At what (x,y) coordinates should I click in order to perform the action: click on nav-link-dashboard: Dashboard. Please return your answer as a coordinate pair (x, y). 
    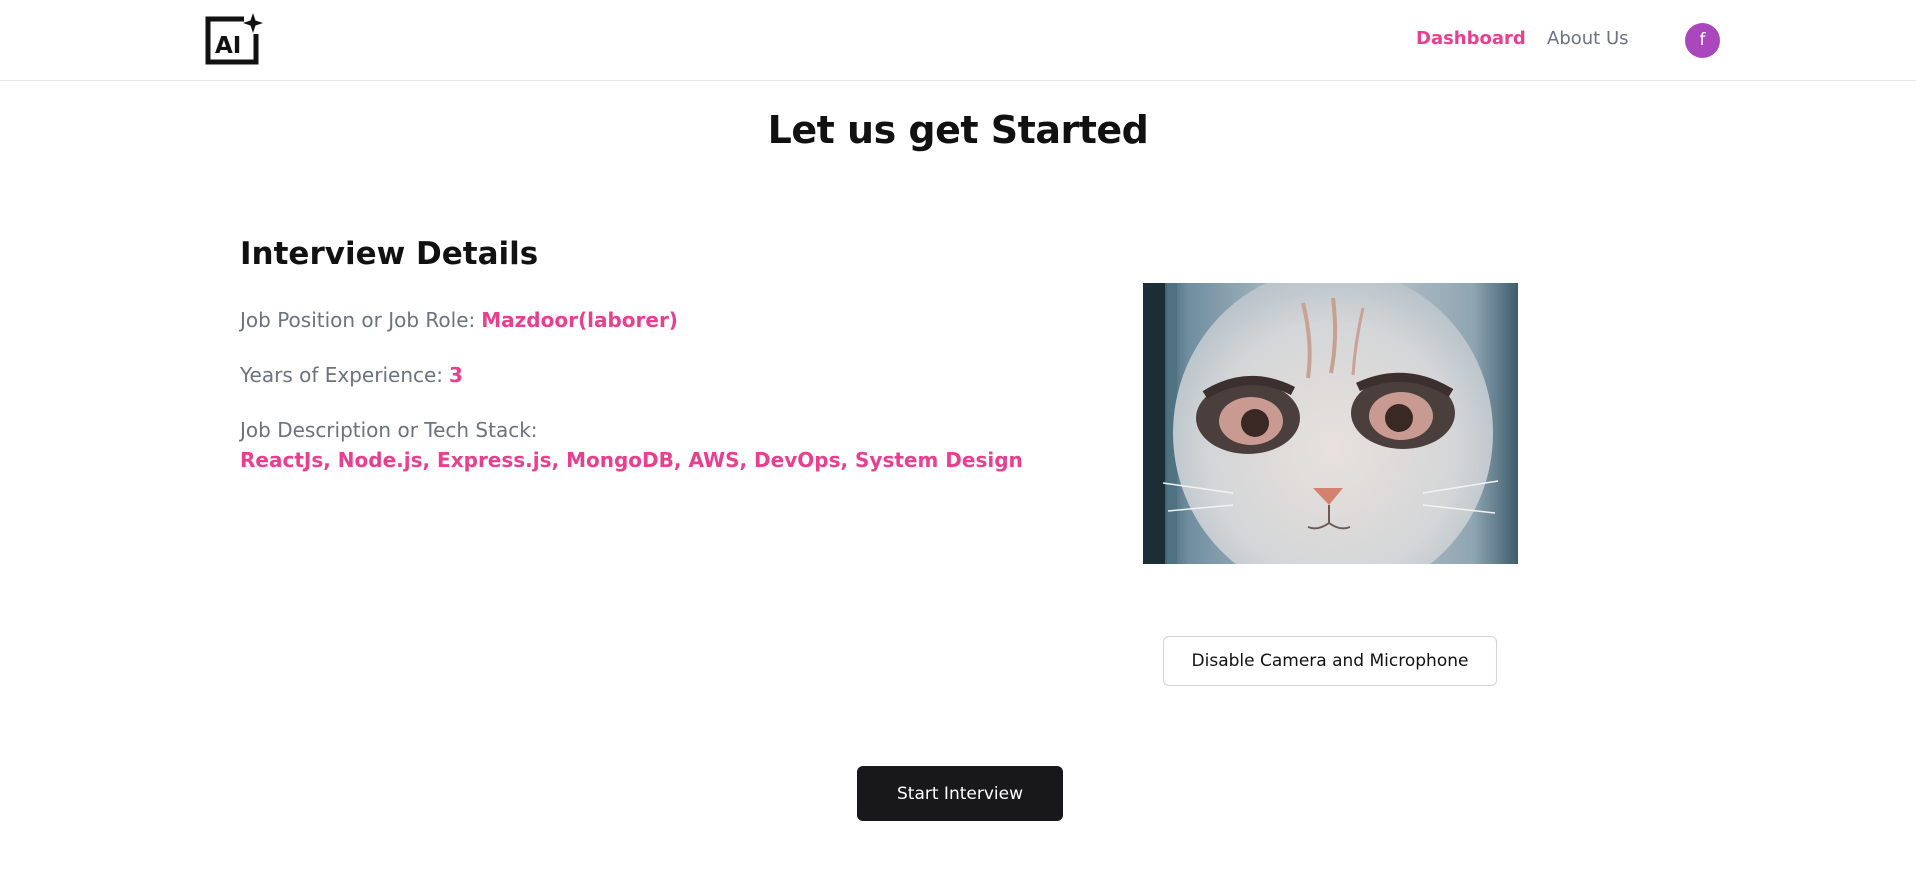
    Looking at the image, I should click on (1471, 38).